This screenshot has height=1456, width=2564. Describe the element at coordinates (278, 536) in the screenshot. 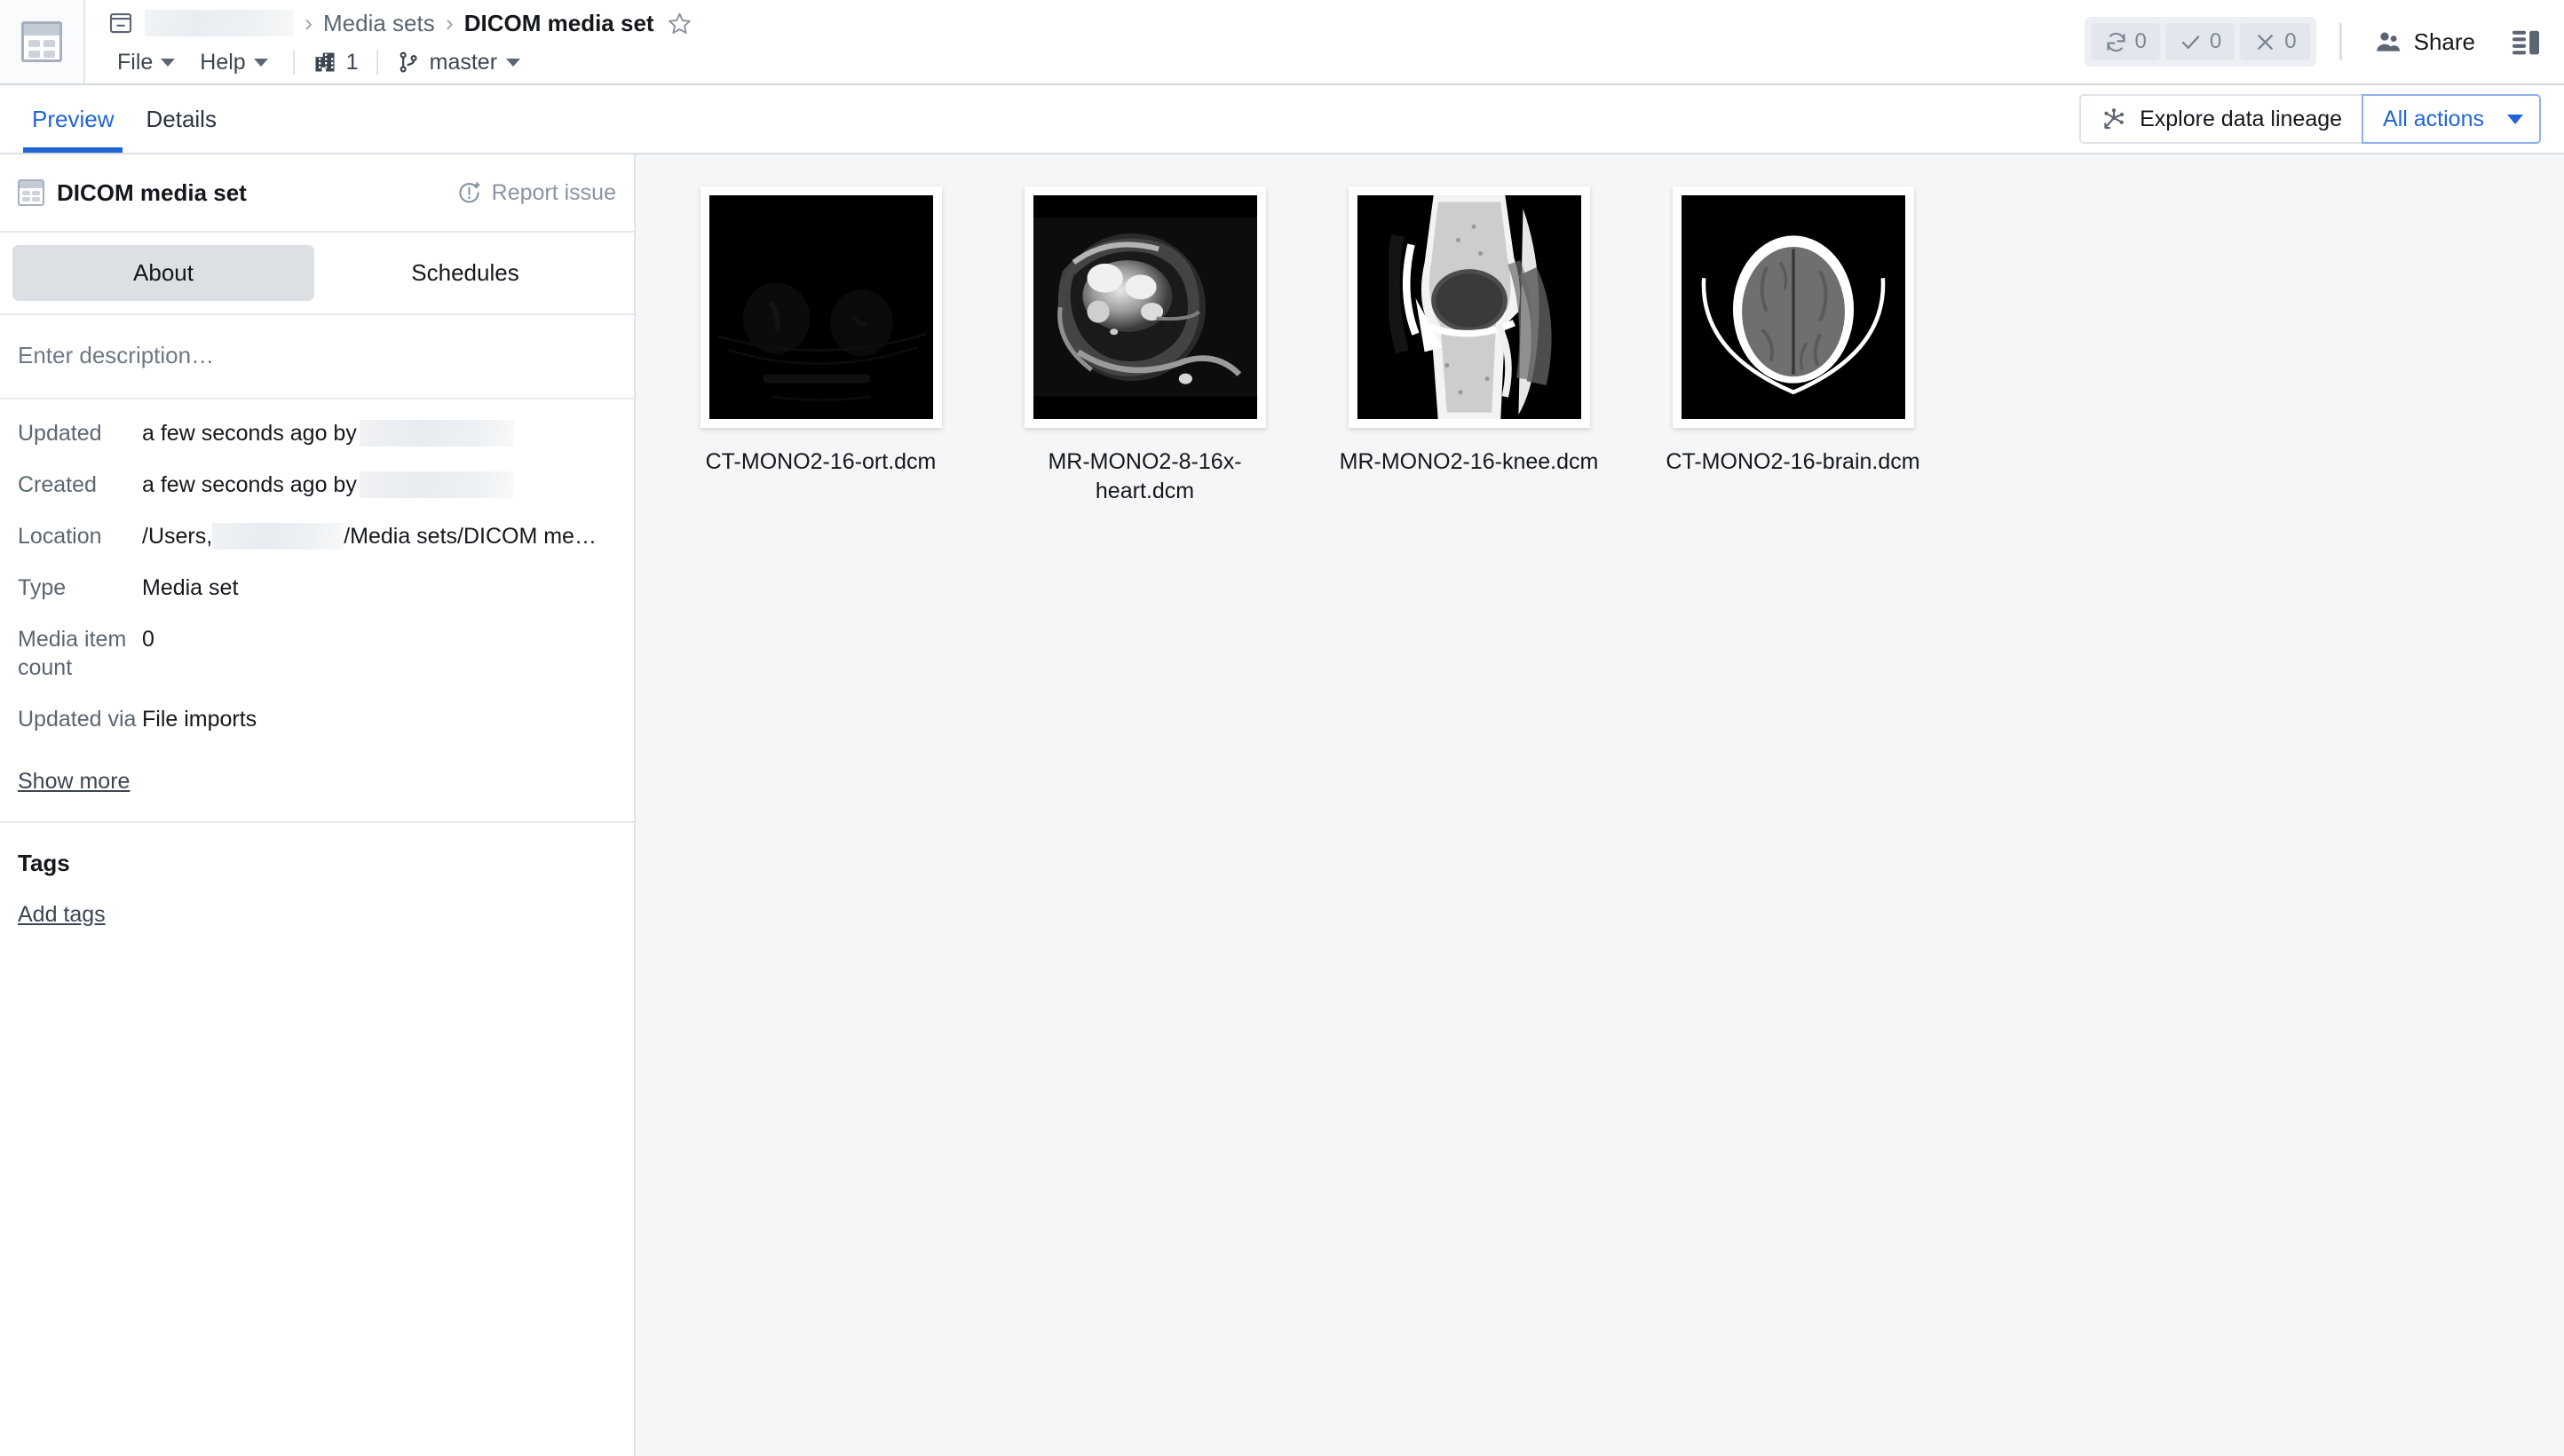

I see `redacted-user-path` at that location.